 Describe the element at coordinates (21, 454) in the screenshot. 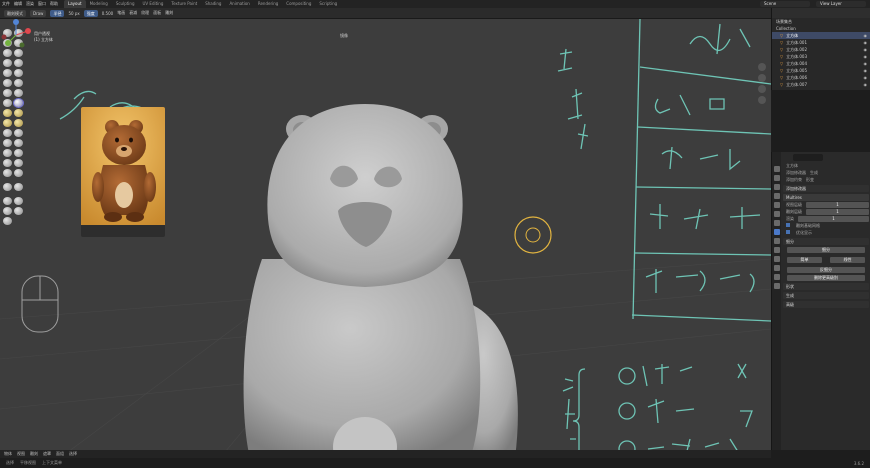

I see `footer-item-view: 视图` at that location.